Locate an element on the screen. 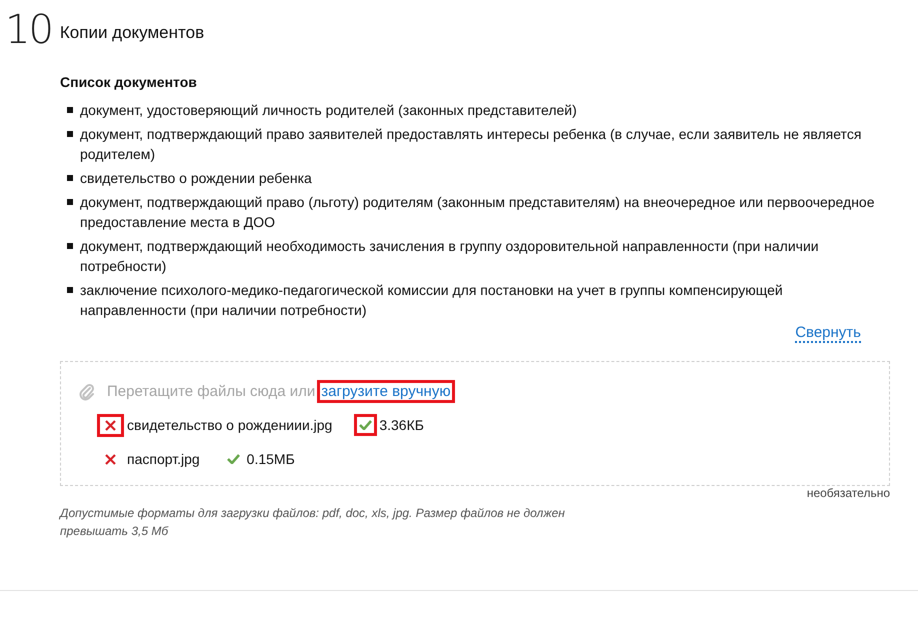  file-size: 0.15МБ is located at coordinates (270, 459).